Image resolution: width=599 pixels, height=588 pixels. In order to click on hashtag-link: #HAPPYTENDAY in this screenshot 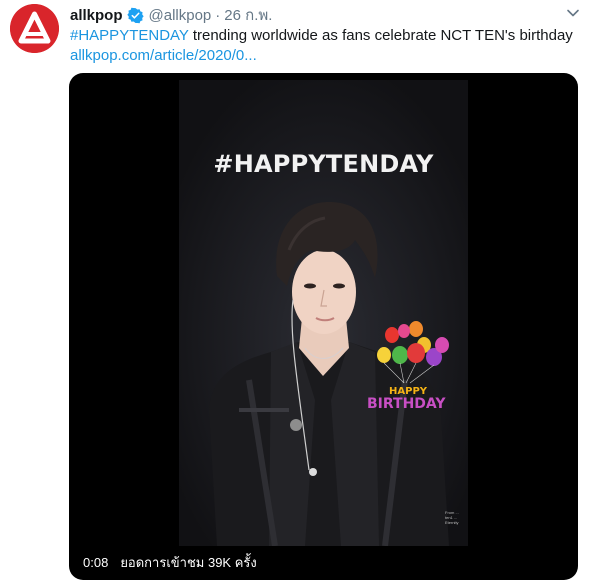, I will do `click(129, 35)`.